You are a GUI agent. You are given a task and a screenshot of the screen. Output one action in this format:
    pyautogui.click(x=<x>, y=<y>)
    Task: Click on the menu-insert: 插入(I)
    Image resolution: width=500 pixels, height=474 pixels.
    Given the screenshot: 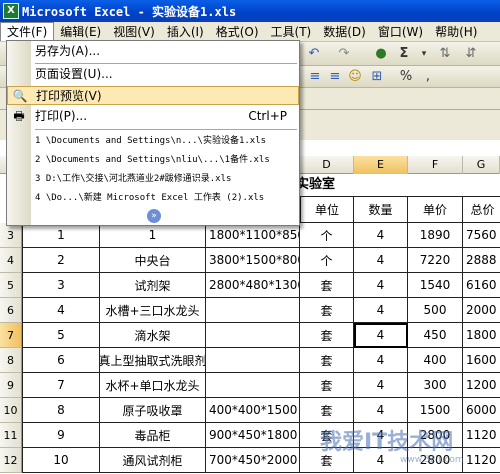 What is the action you would take?
    pyautogui.click(x=185, y=32)
    